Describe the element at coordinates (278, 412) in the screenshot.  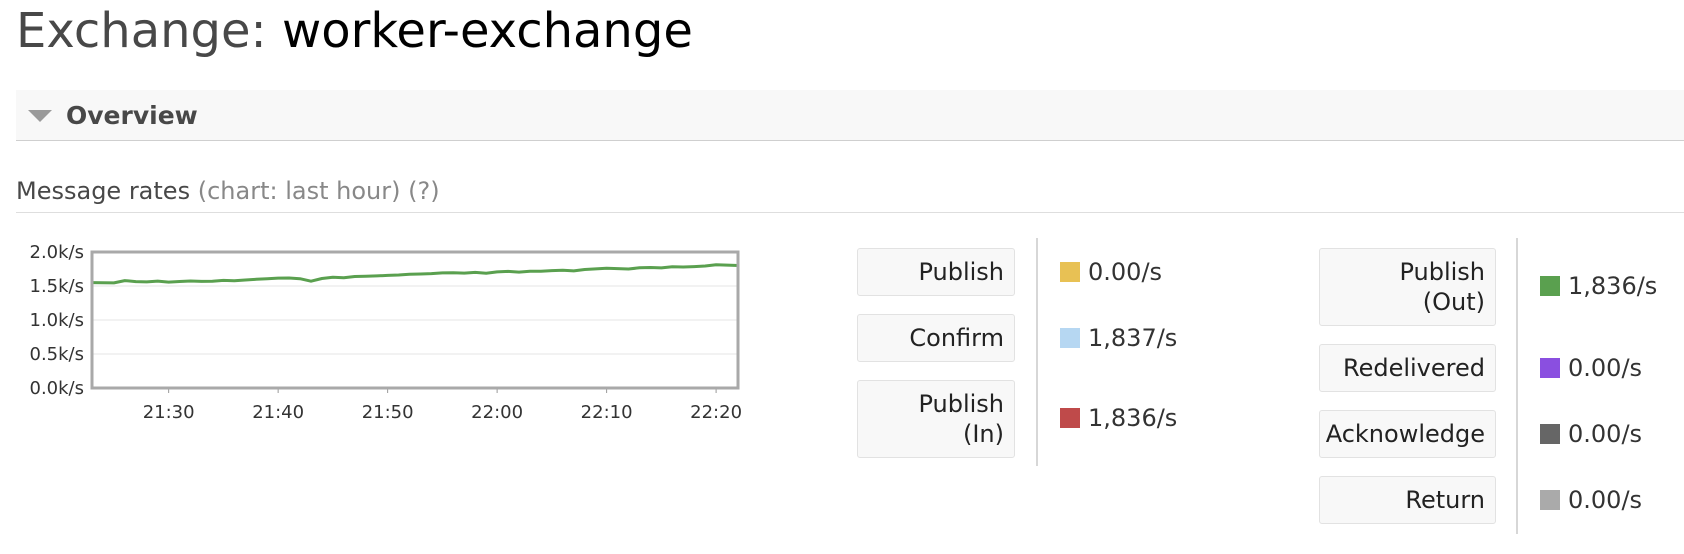
I see `x-tick-label: 21:40` at that location.